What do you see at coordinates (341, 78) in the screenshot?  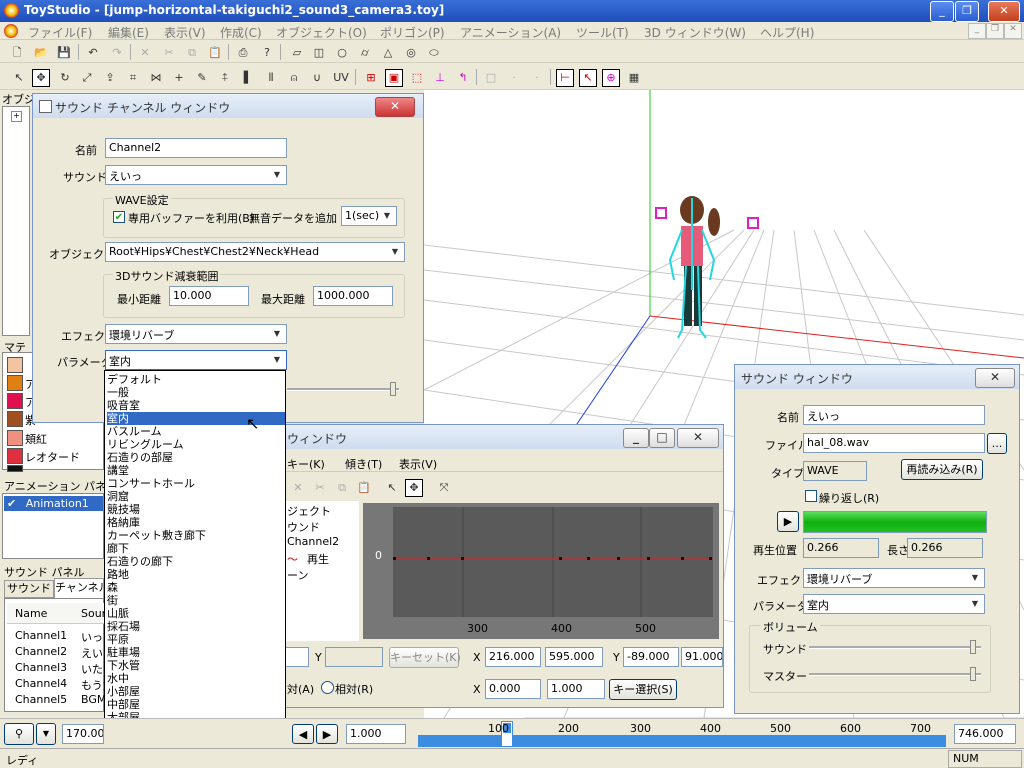 I see `uv-icon: UV` at bounding box center [341, 78].